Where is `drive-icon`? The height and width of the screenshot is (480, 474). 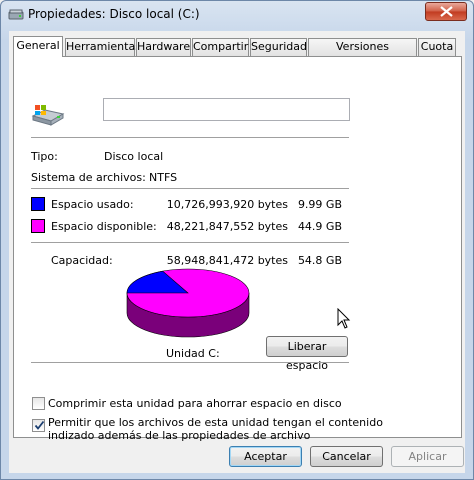
drive-icon is located at coordinates (48, 115).